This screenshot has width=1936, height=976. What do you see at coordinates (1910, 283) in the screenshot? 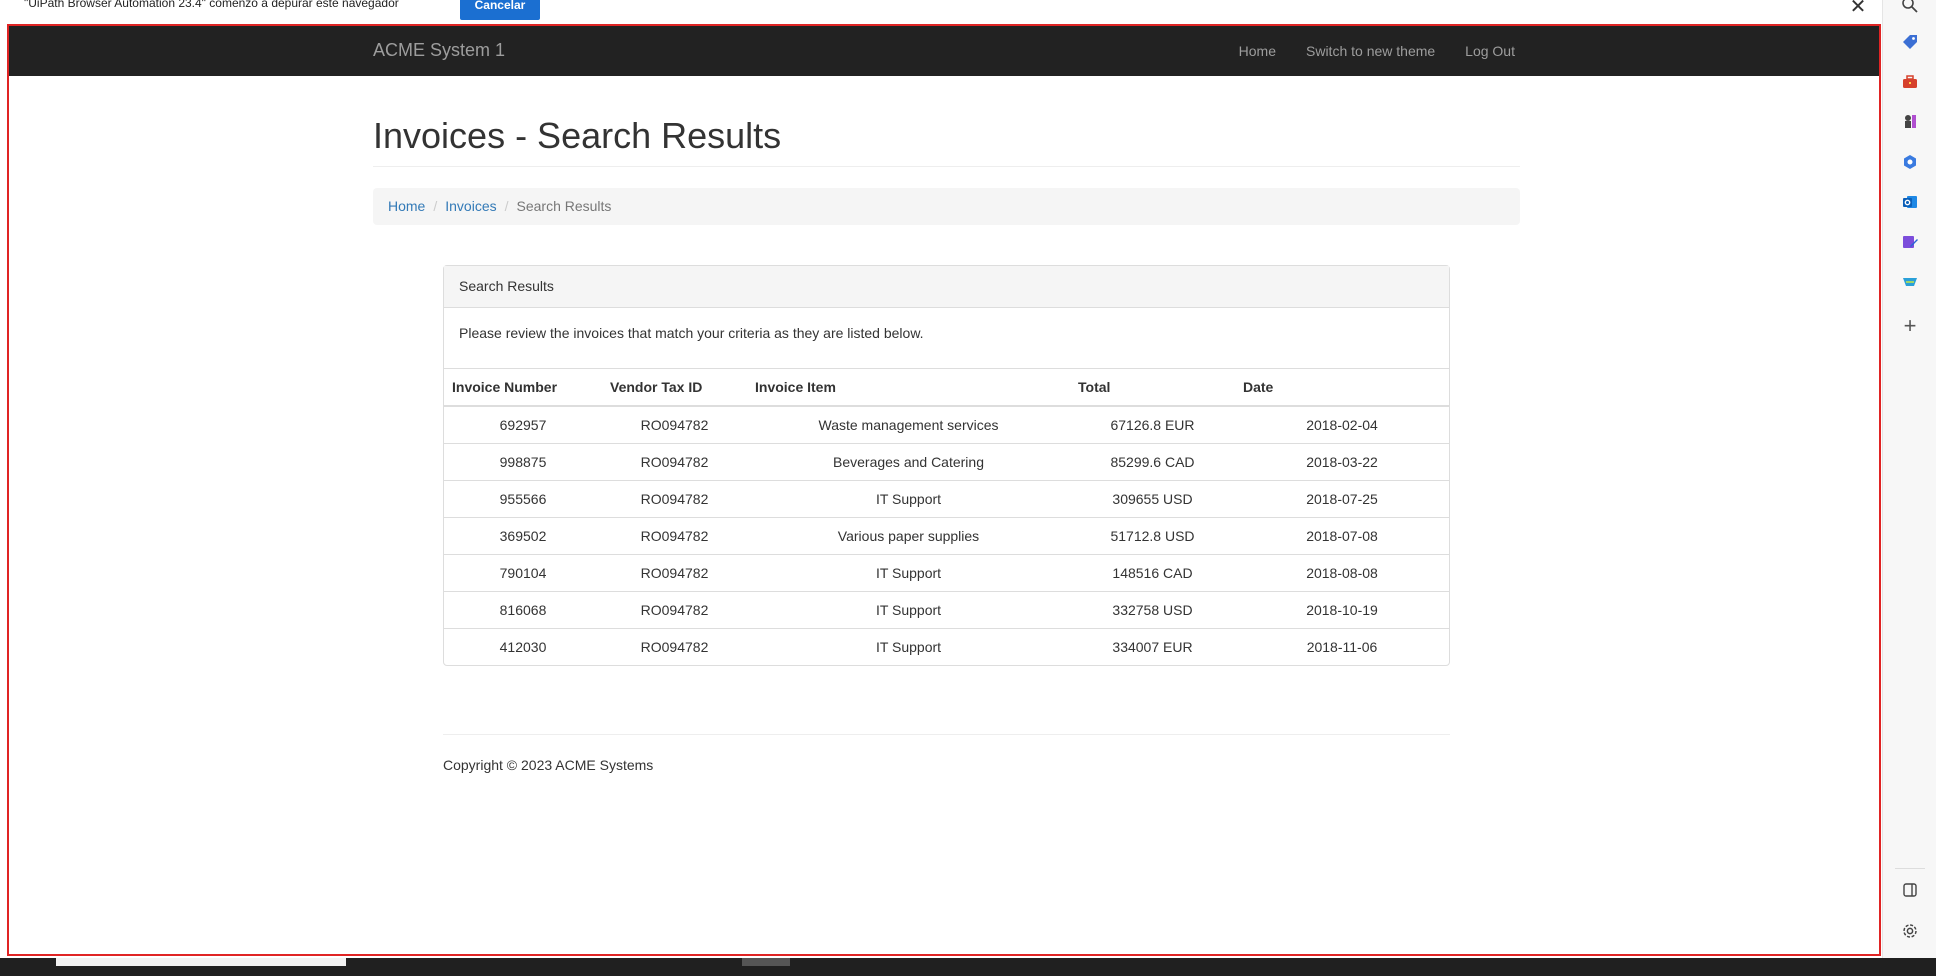
I see `shopping-icon` at bounding box center [1910, 283].